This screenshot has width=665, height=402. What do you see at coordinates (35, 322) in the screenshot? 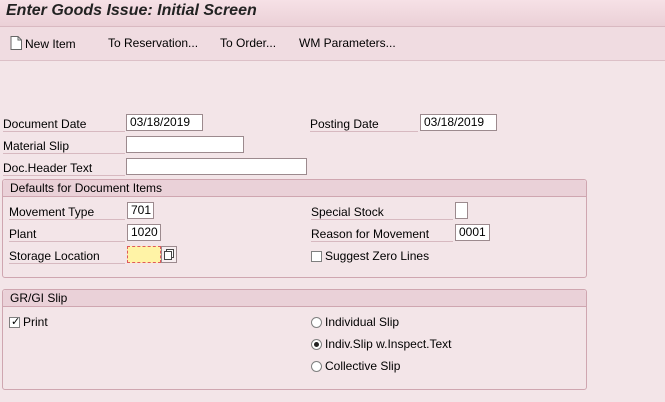
I see `print-label: Print` at bounding box center [35, 322].